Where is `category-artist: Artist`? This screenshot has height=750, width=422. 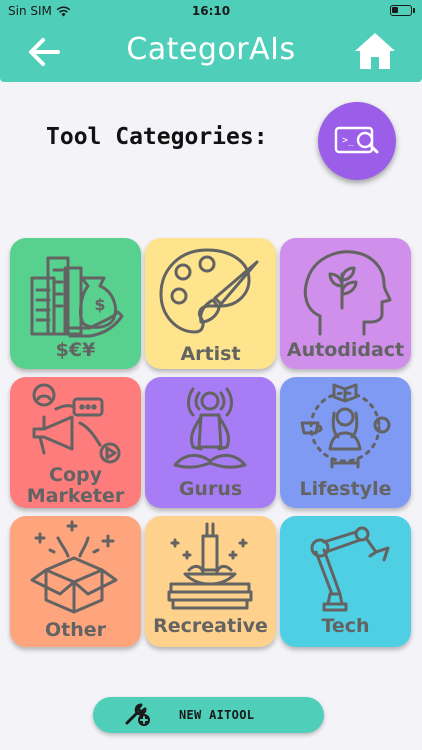
category-artist: Artist is located at coordinates (210, 303).